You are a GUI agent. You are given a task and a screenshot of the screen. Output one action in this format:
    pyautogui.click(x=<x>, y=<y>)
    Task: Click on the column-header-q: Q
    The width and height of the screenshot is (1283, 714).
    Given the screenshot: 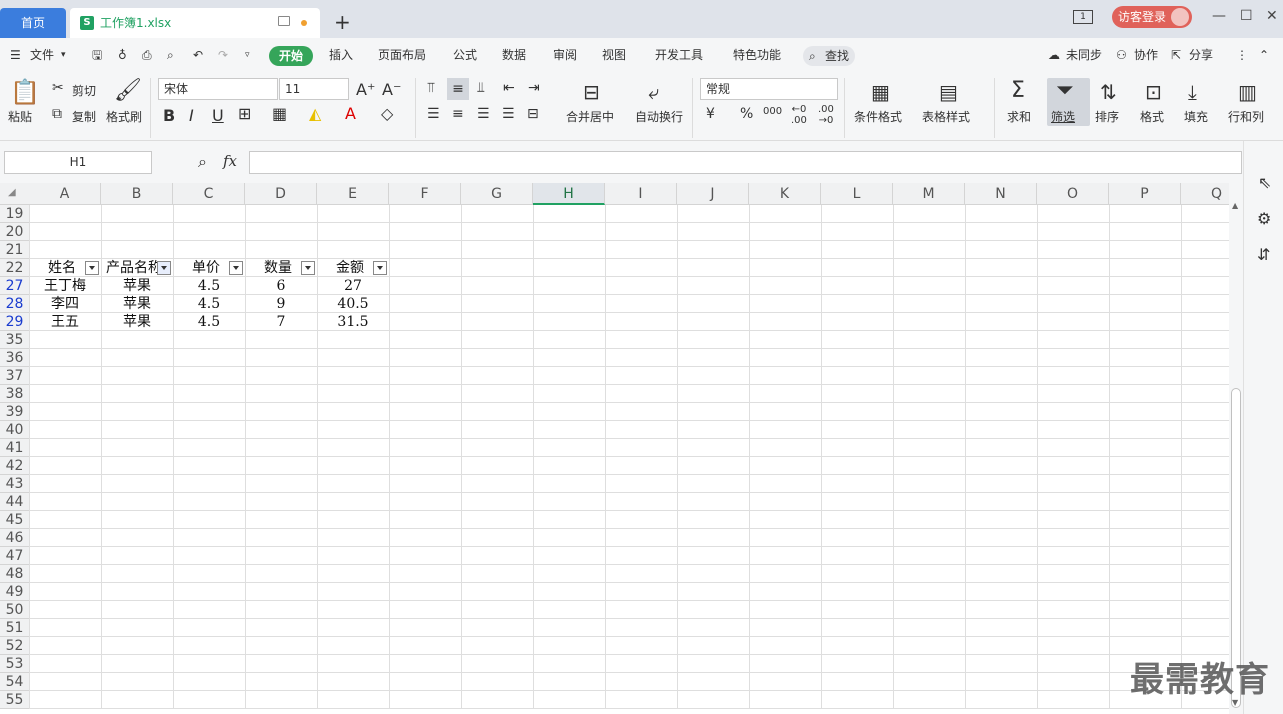 What is the action you would take?
    pyautogui.click(x=1205, y=194)
    